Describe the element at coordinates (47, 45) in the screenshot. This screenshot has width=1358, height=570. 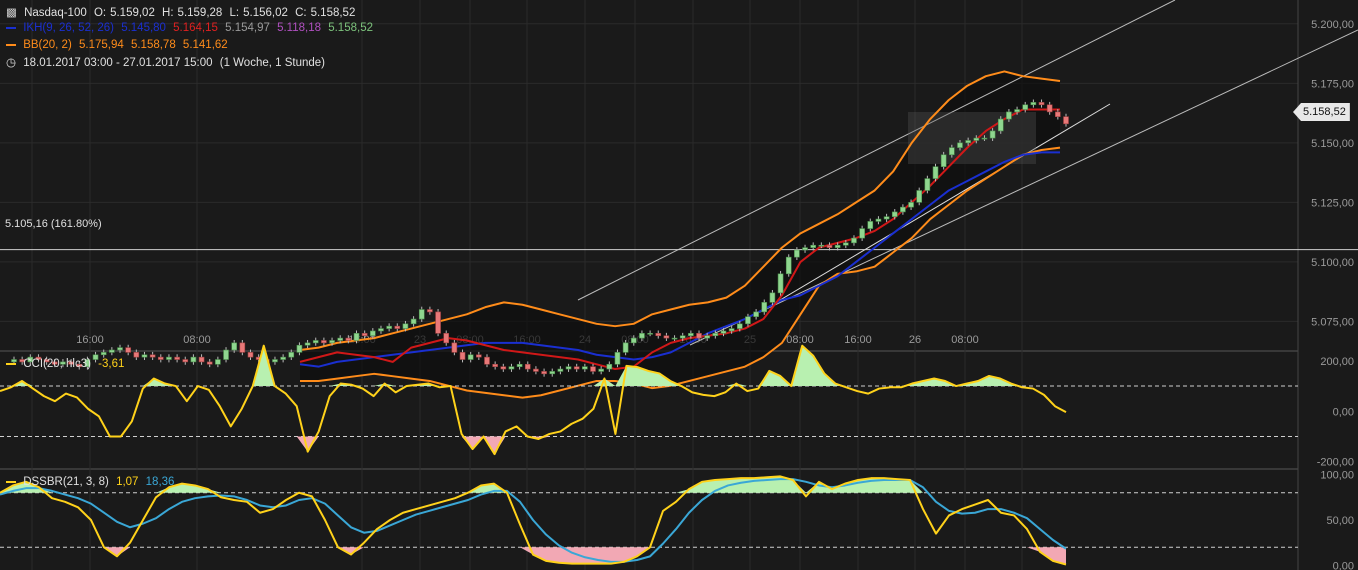
I see `bb-label: BB(20, 2)` at that location.